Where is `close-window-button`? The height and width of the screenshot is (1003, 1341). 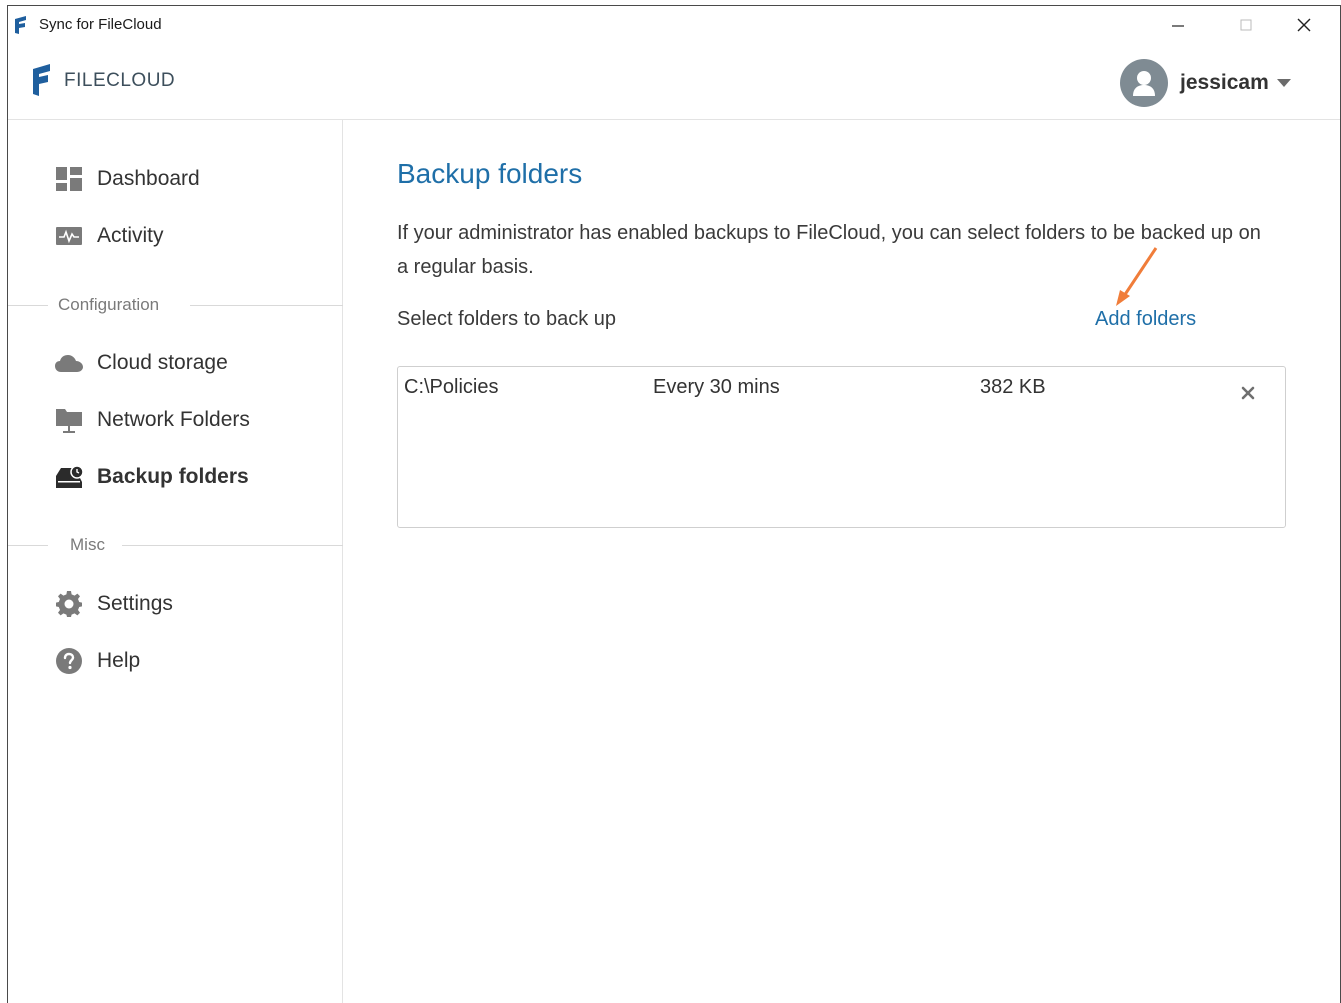
close-window-button is located at coordinates (1304, 25).